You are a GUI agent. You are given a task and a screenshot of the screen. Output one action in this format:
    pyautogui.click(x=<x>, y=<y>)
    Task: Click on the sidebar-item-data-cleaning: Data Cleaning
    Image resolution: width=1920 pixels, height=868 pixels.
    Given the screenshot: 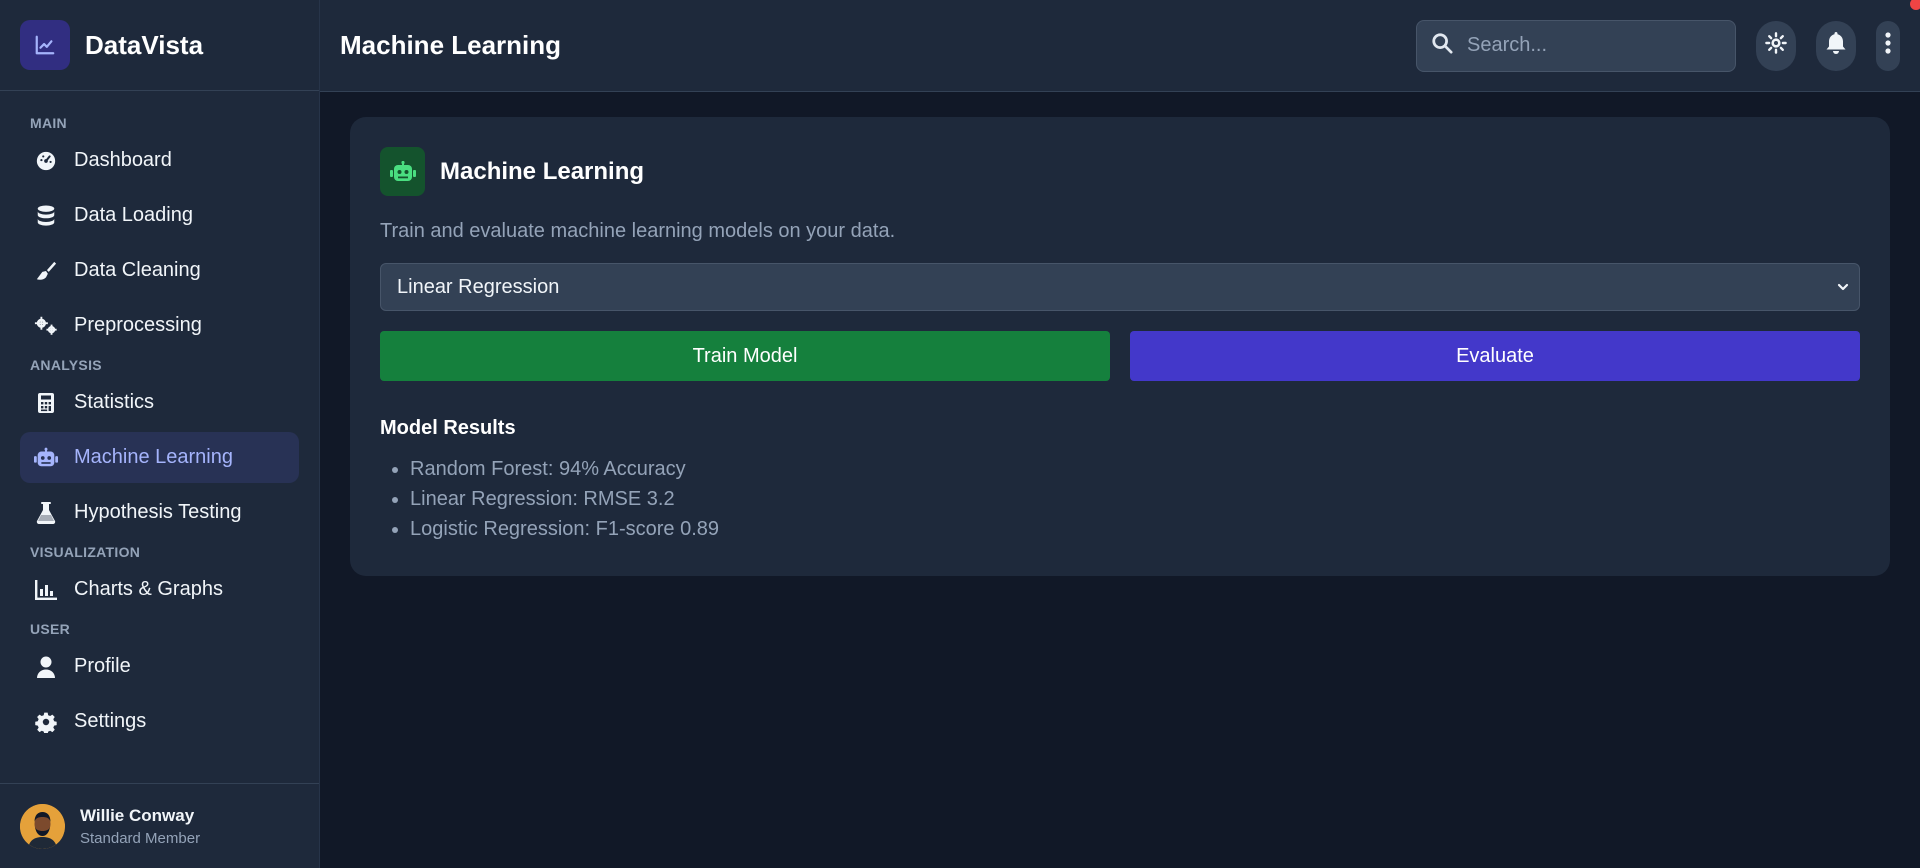 What is the action you would take?
    pyautogui.click(x=159, y=270)
    